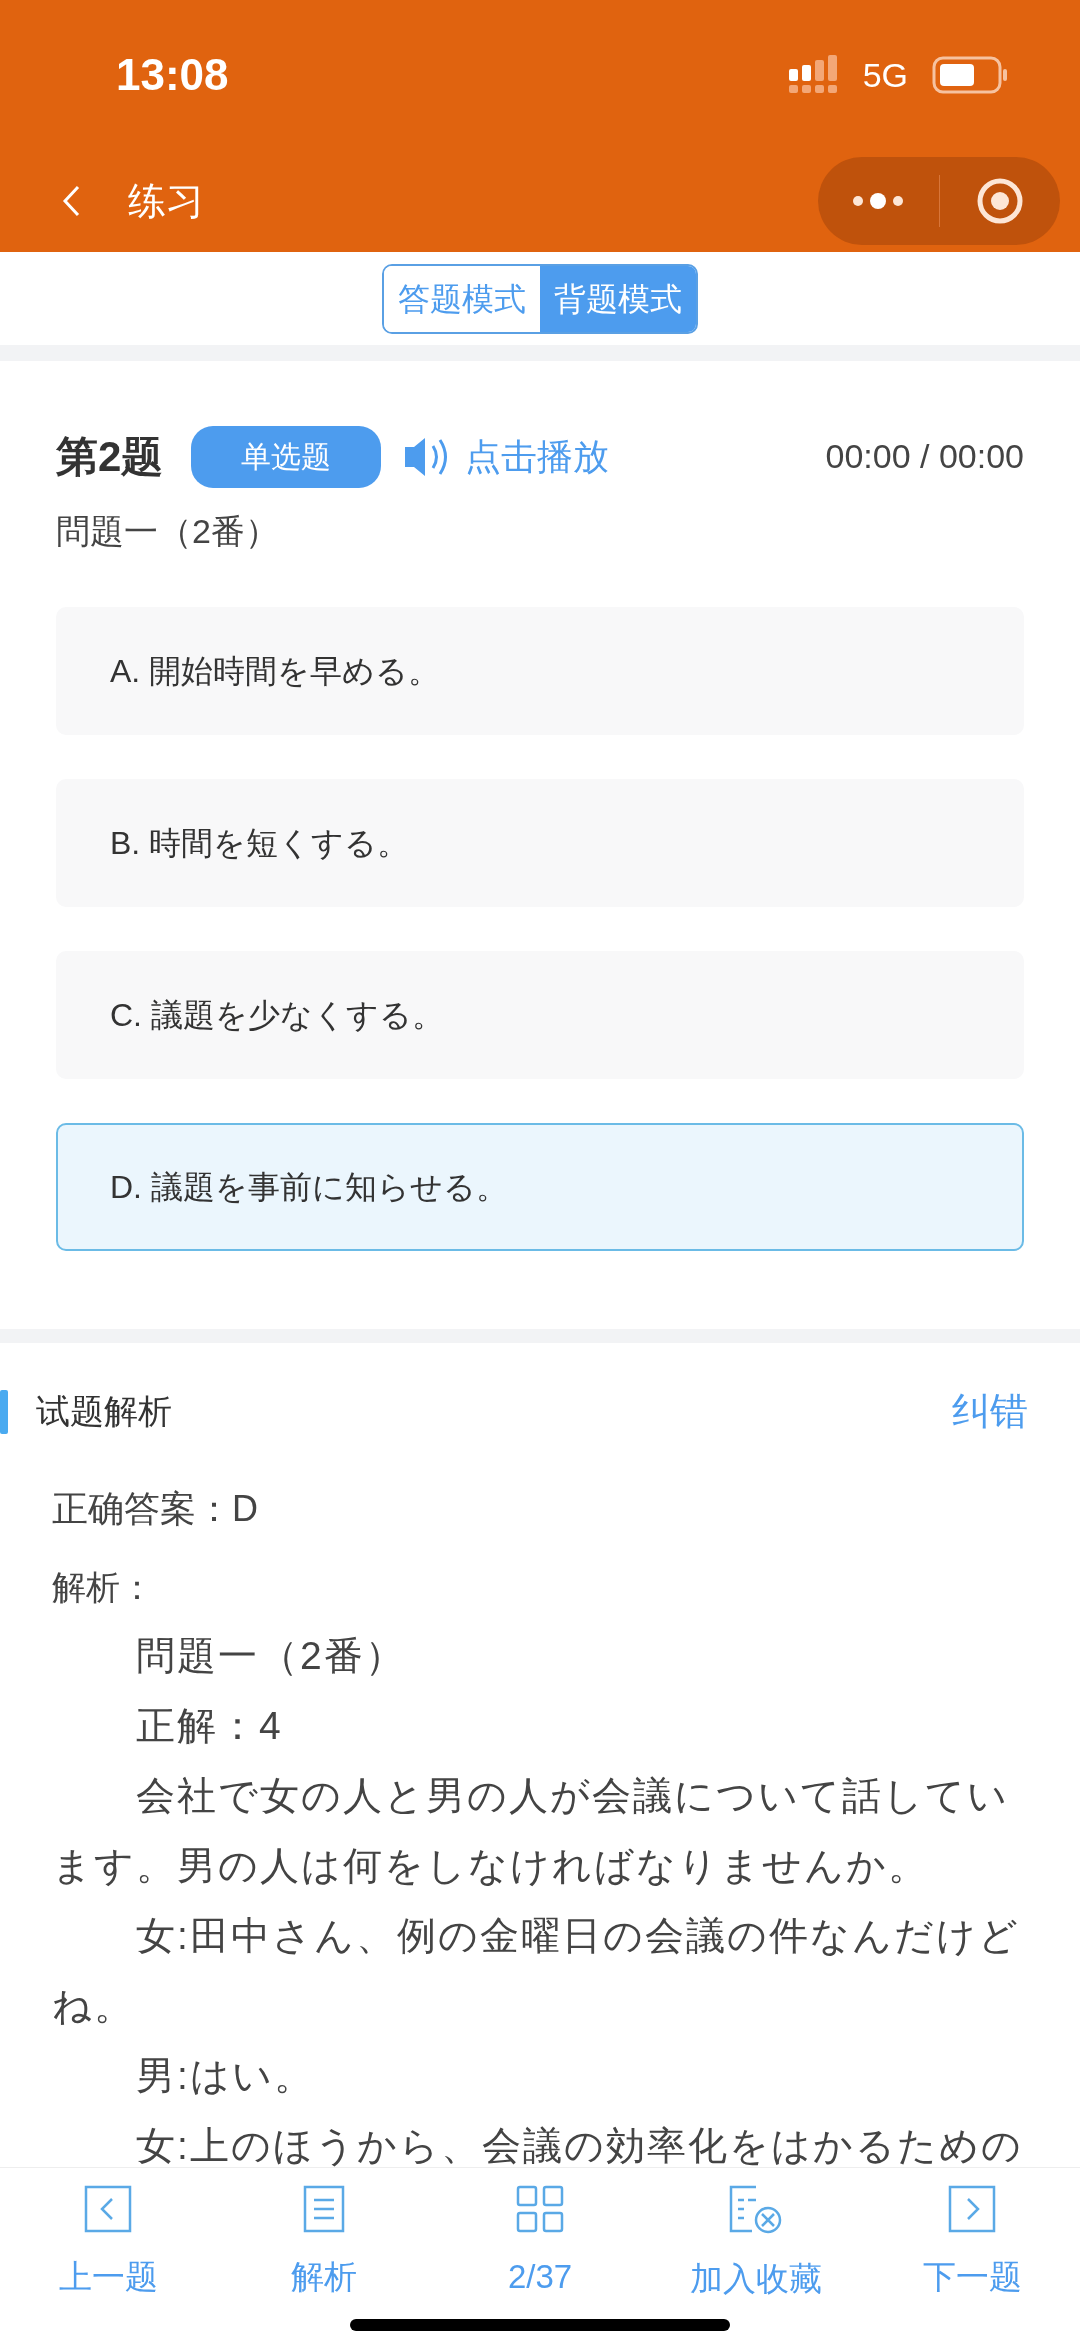 The width and height of the screenshot is (1080, 2337). What do you see at coordinates (324, 2252) in the screenshot?
I see `bottom-nav-item: 解析` at bounding box center [324, 2252].